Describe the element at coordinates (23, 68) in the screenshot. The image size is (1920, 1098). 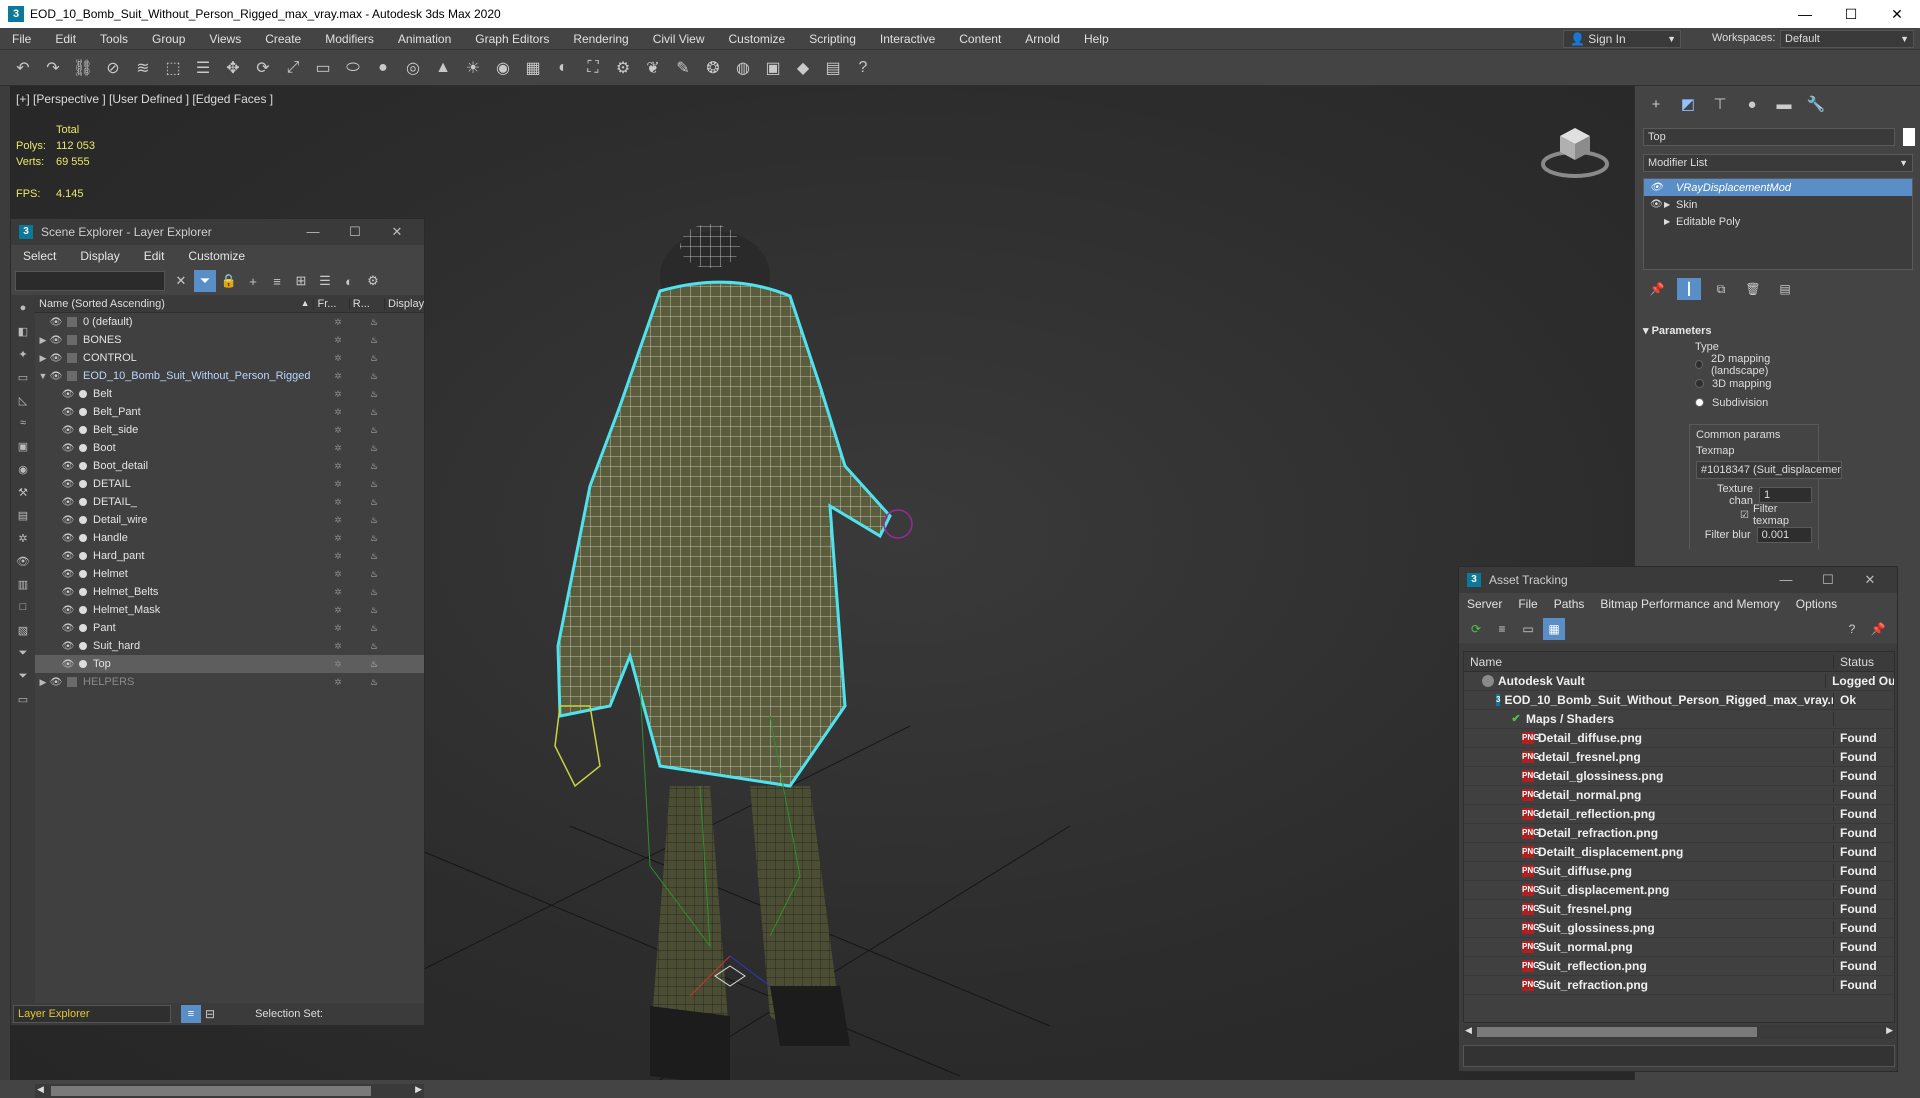
I see `undo-icon: ↶` at that location.